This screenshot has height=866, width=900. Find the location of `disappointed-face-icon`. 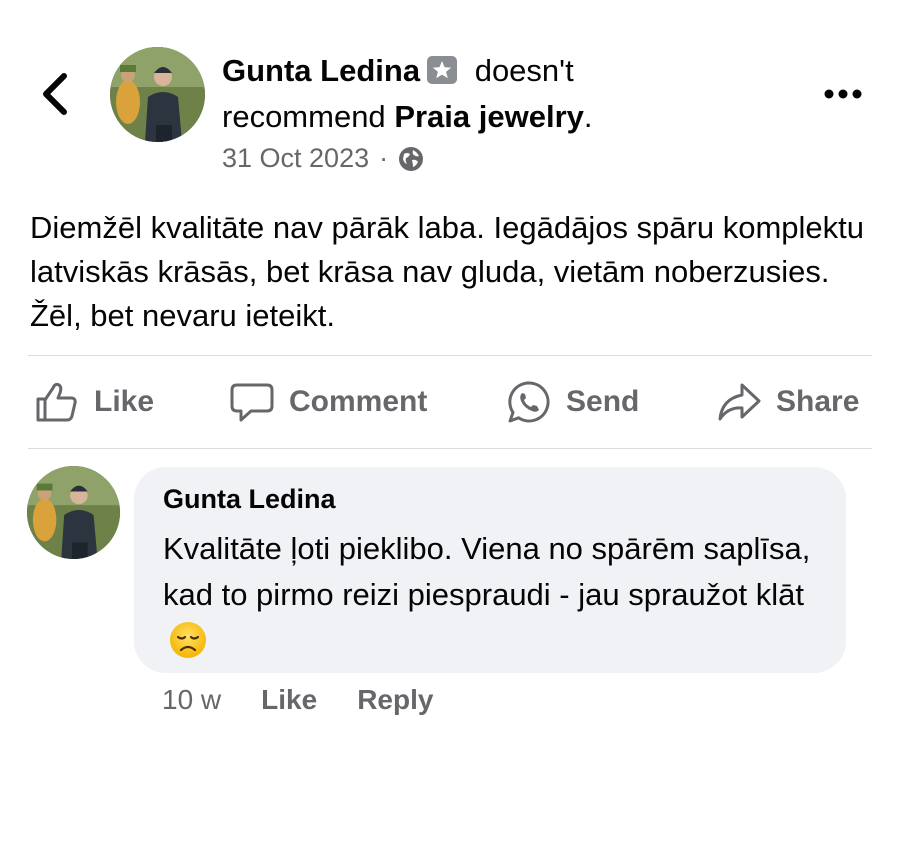

disappointed-face-icon is located at coordinates (188, 640).